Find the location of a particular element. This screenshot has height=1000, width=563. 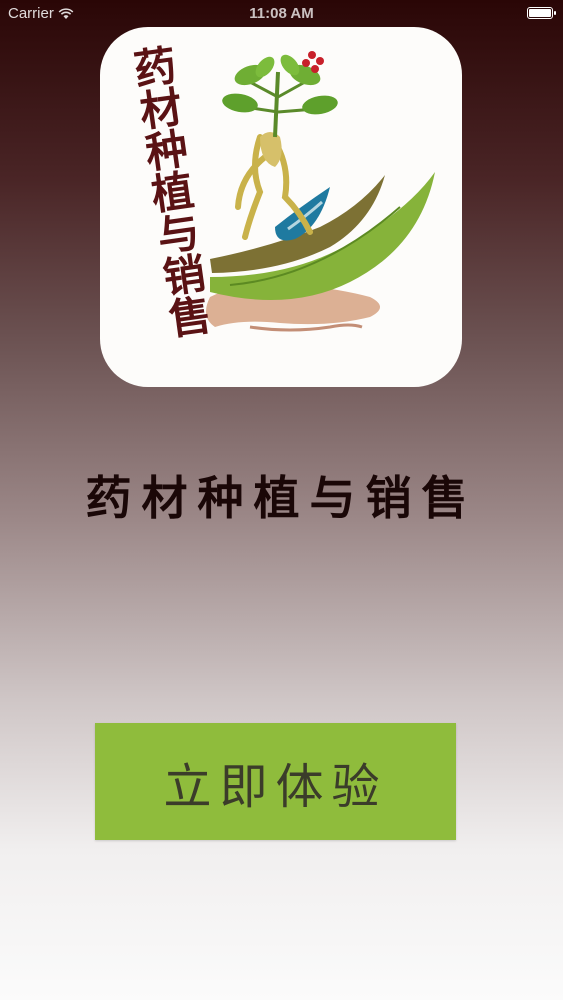

start-experience-button: 立即体验 is located at coordinates (275, 781).